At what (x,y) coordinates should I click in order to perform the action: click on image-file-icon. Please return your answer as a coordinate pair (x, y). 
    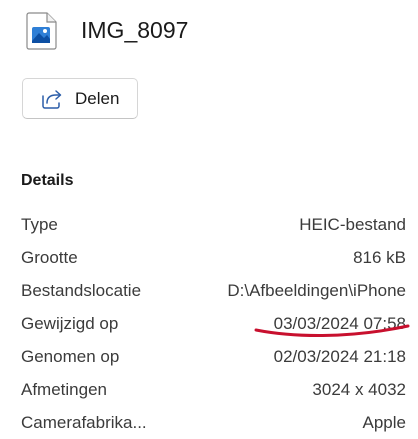
    Looking at the image, I should click on (41, 31).